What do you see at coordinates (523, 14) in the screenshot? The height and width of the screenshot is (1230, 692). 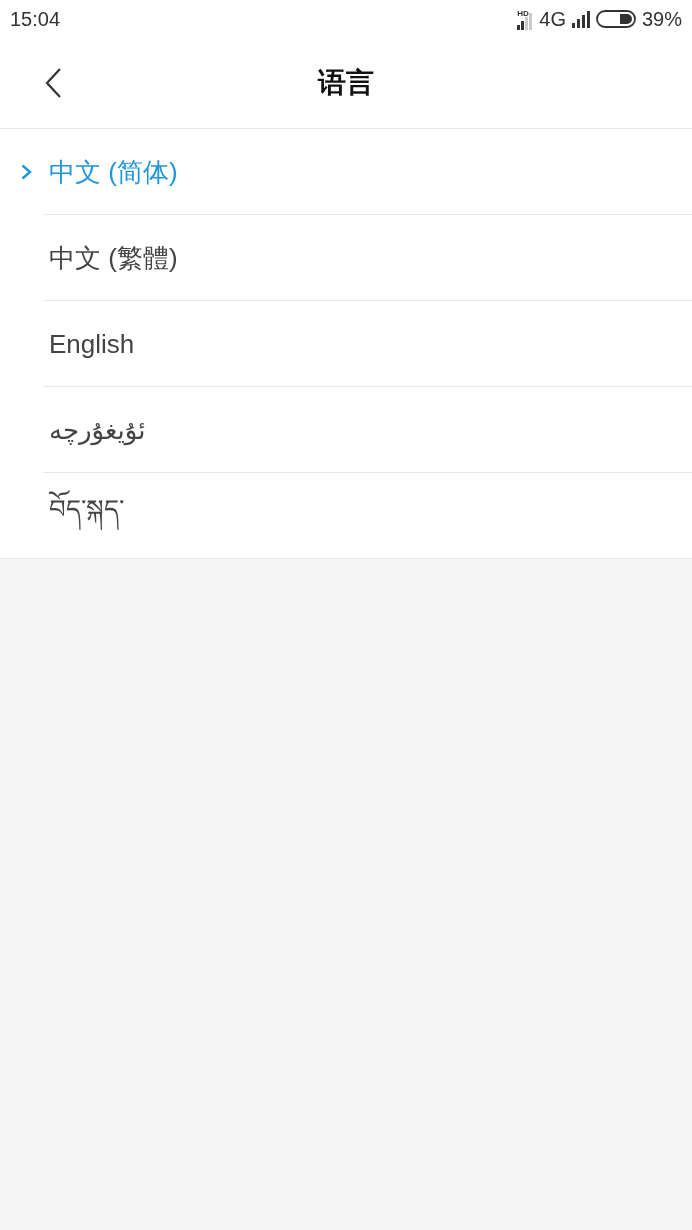 I see `hd-label: HD` at bounding box center [523, 14].